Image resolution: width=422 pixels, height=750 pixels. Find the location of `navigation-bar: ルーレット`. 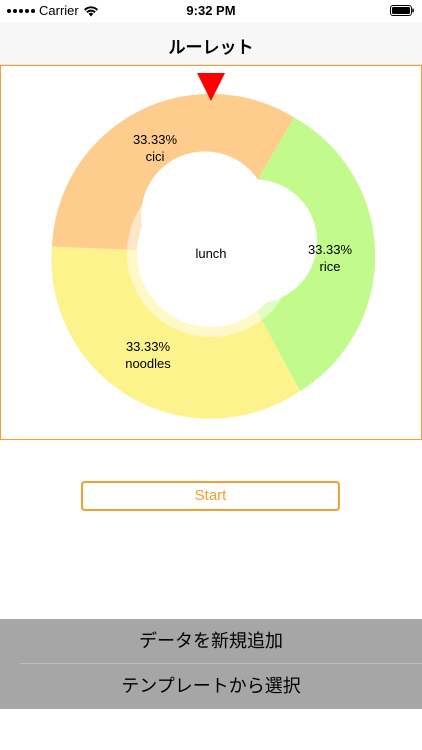

navigation-bar: ルーレット is located at coordinates (211, 43).